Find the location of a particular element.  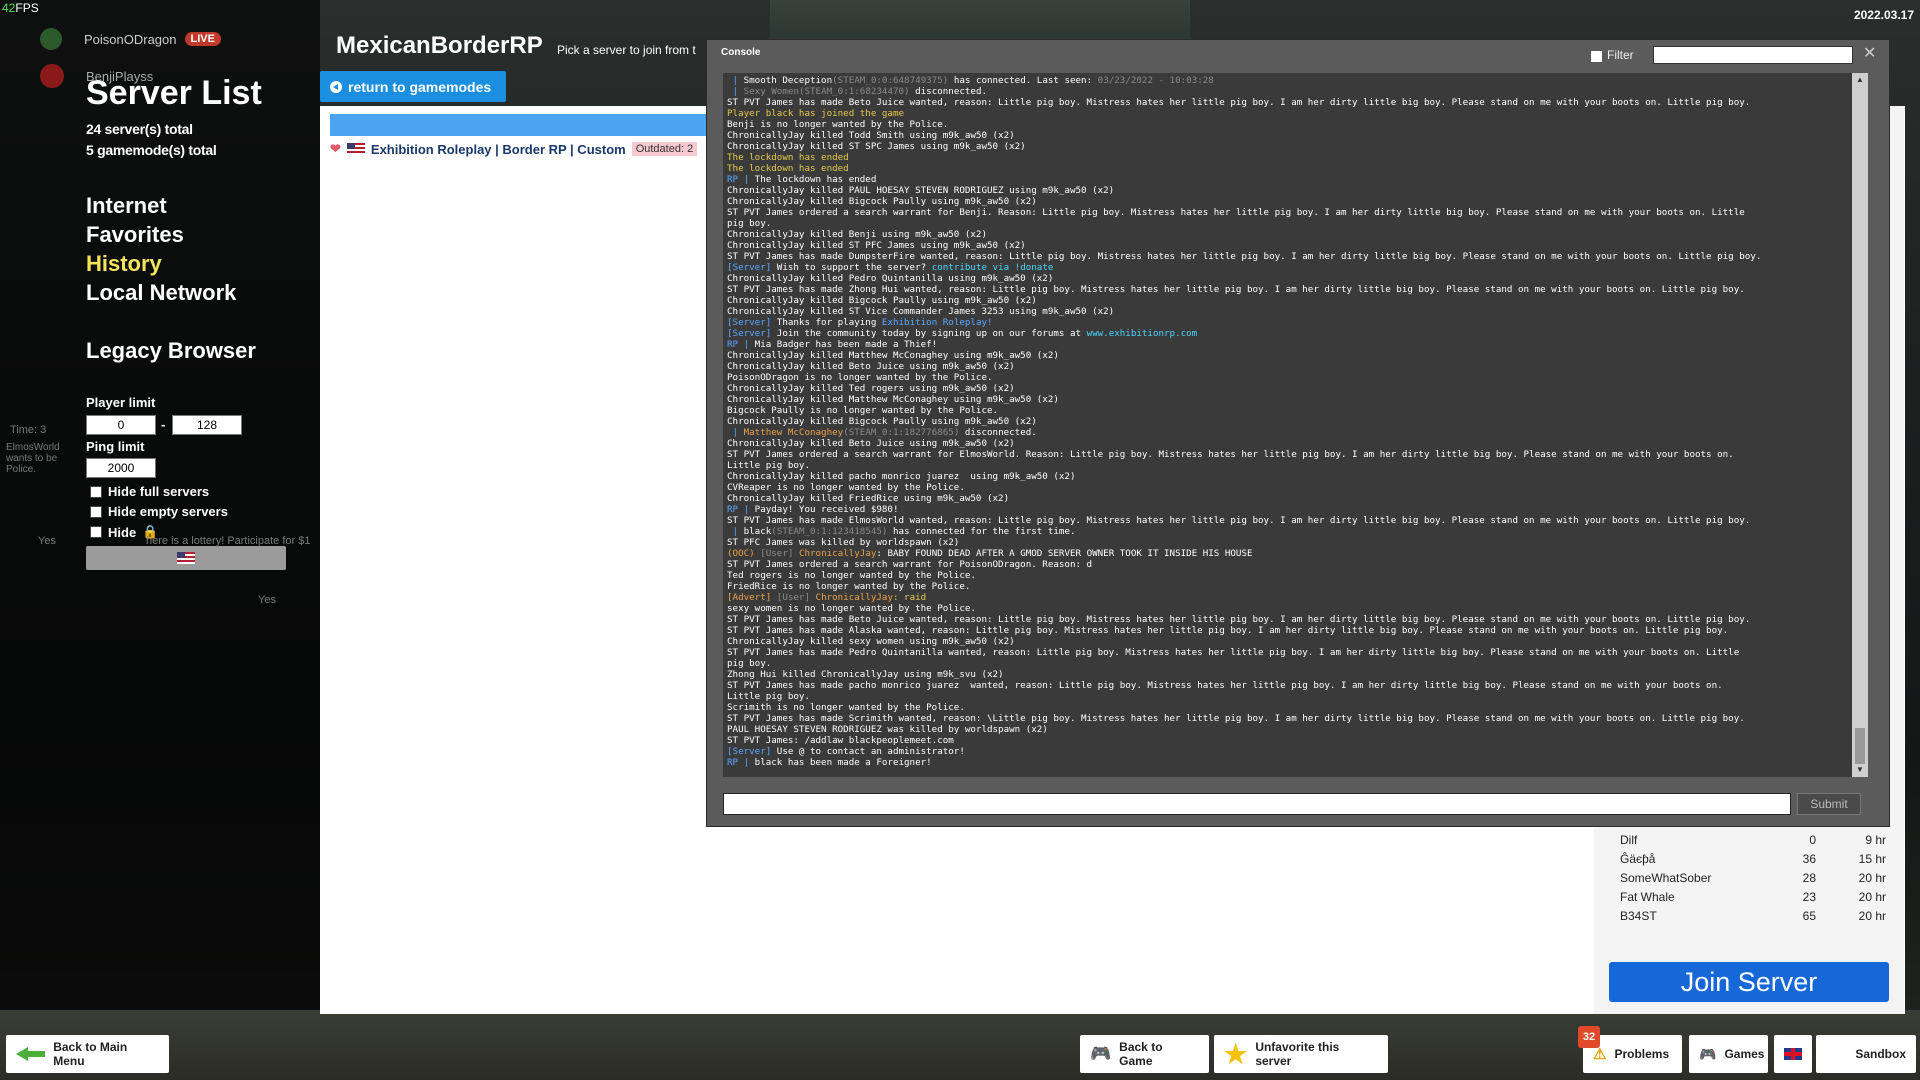

country-filter-bar is located at coordinates (186, 558).